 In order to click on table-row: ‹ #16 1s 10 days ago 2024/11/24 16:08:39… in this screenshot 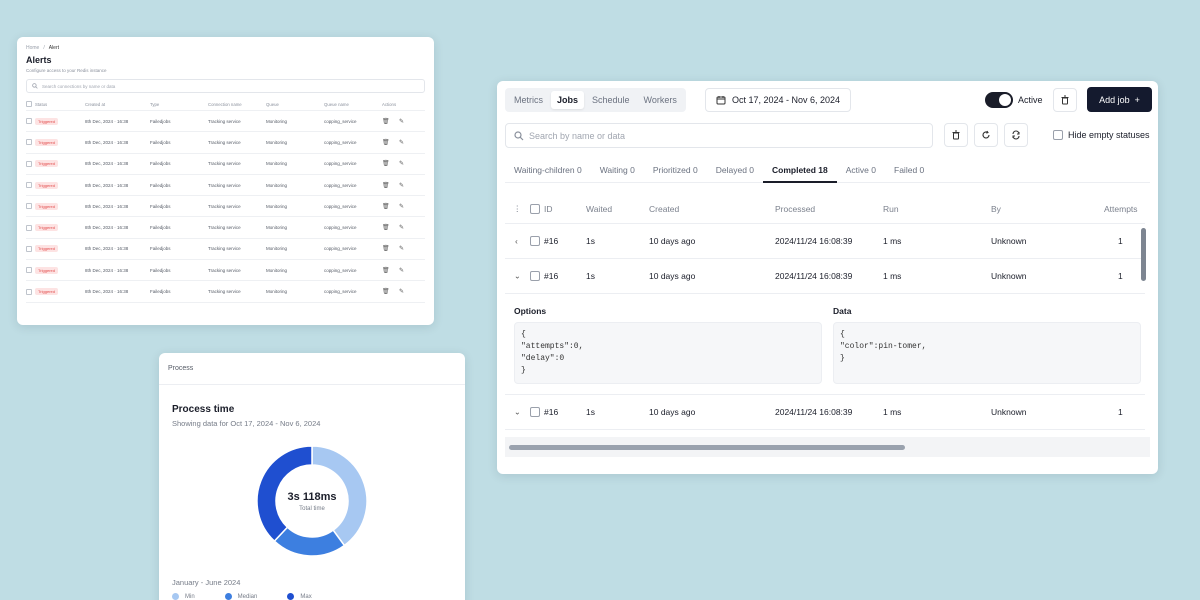, I will do `click(825, 241)`.